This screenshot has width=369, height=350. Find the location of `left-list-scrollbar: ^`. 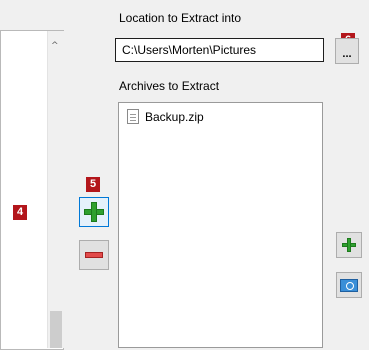

left-list-scrollbar: ^ is located at coordinates (55, 189).